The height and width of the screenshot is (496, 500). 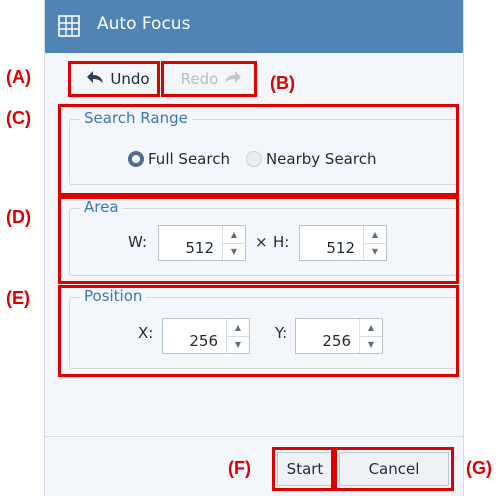 What do you see at coordinates (282, 83) in the screenshot?
I see `annotation-label-b: (B)` at bounding box center [282, 83].